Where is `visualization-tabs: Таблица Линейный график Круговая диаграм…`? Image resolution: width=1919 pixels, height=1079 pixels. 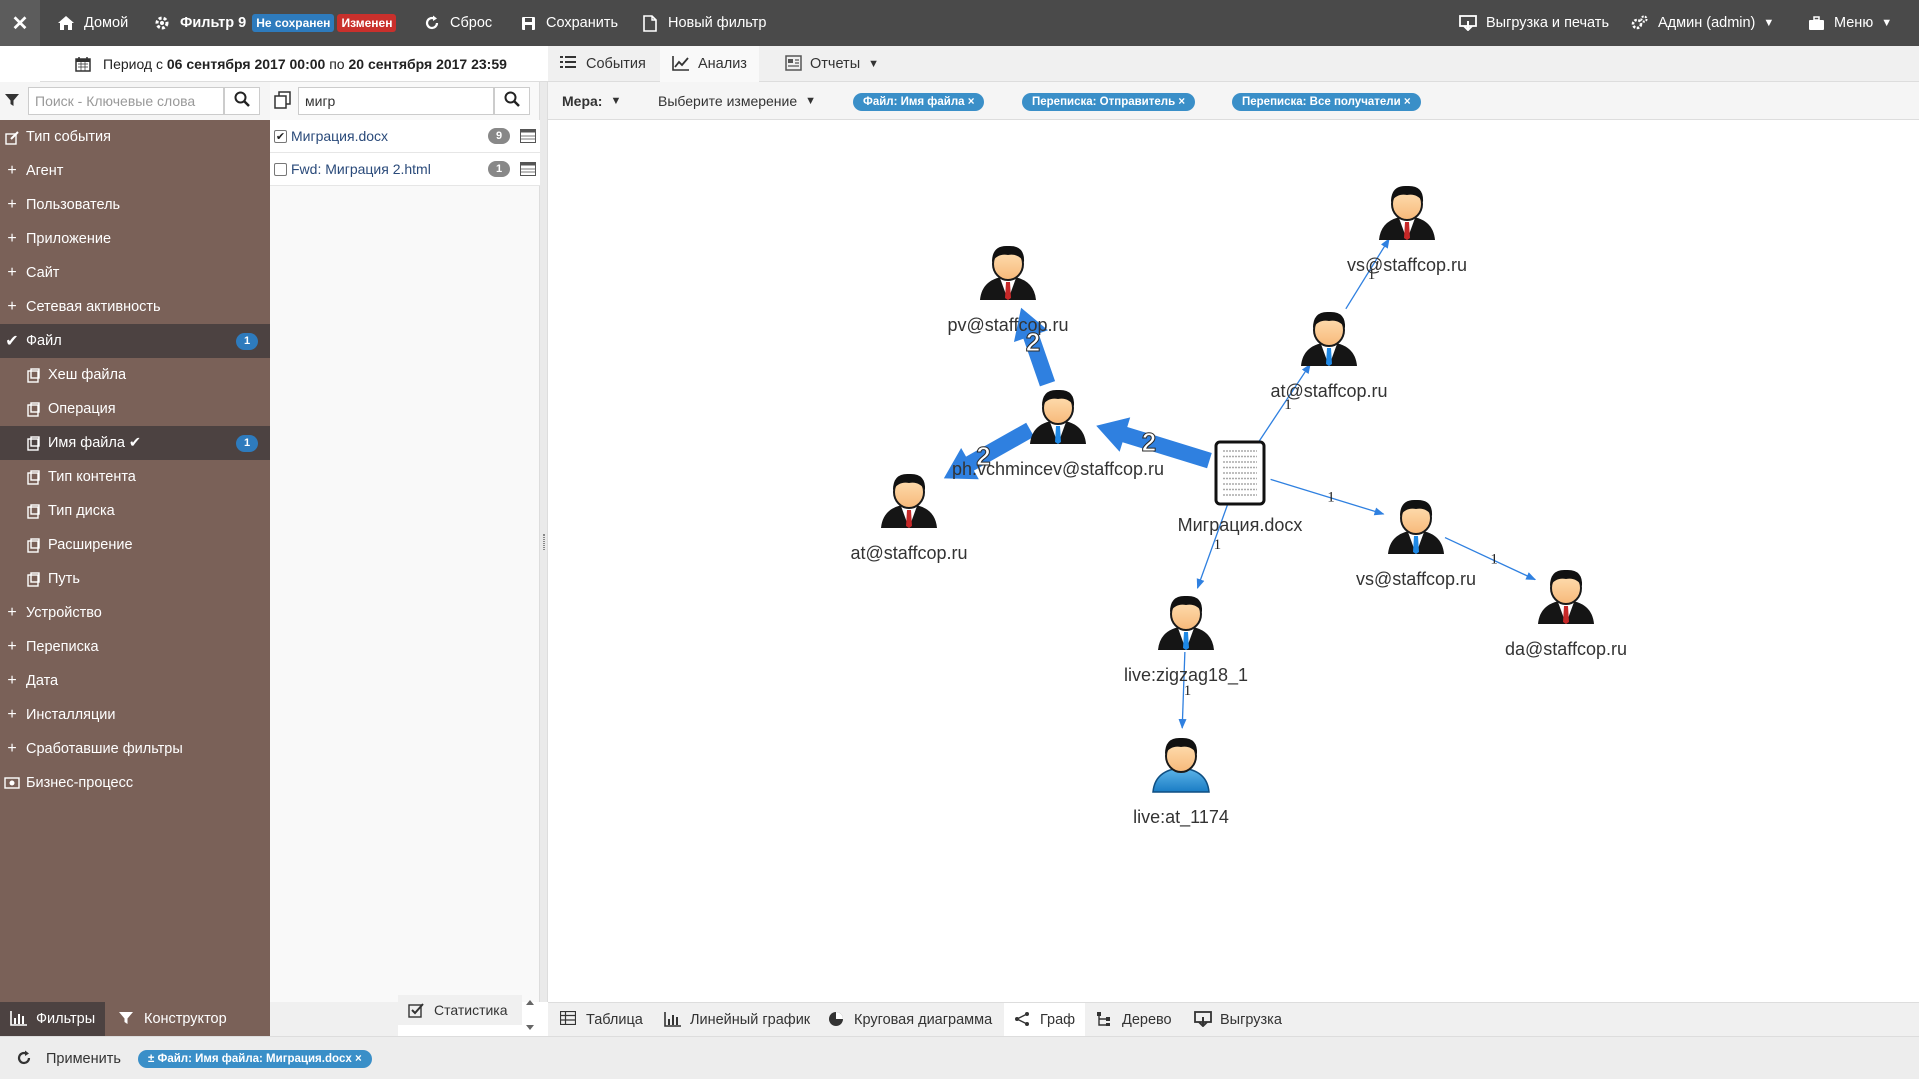
visualization-tabs: Таблица Линейный график Круговая диаграм… is located at coordinates (1233, 1019).